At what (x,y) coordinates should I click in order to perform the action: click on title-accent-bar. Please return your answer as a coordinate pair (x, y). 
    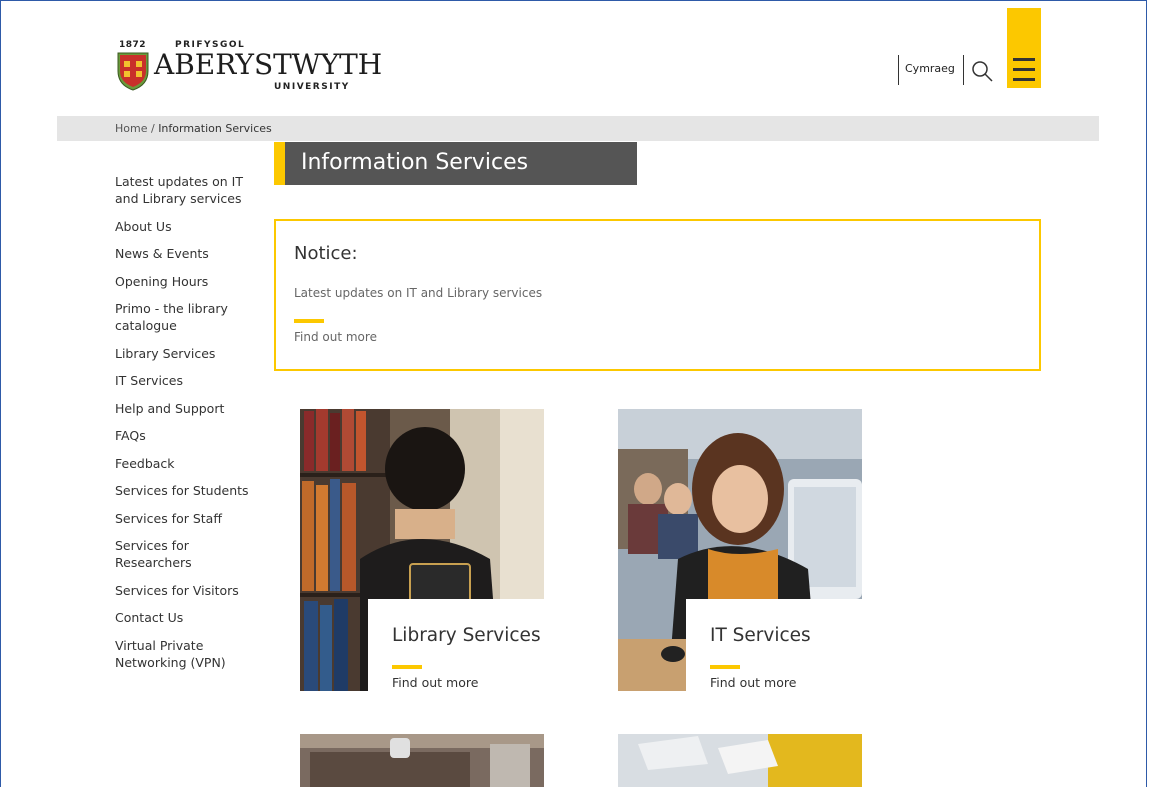
    Looking at the image, I should click on (279, 163).